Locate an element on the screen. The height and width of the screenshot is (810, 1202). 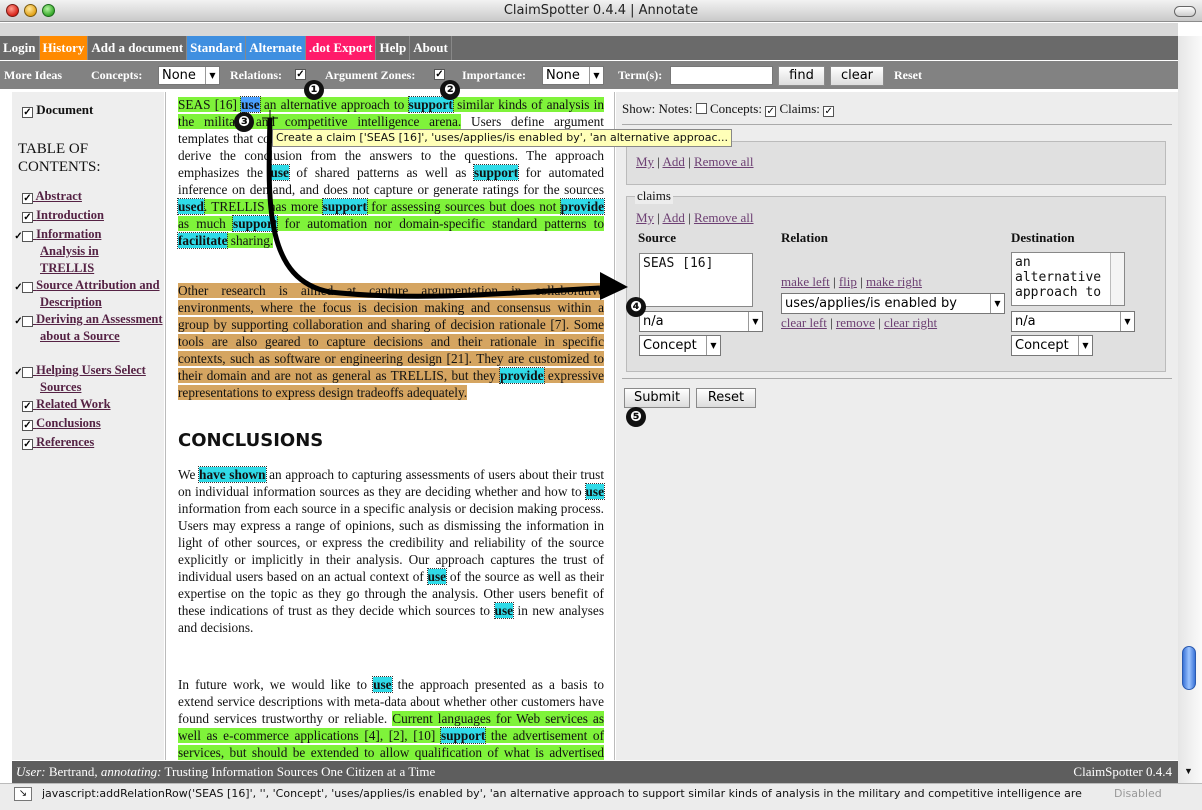
marker-1: ❶ is located at coordinates (314, 90).